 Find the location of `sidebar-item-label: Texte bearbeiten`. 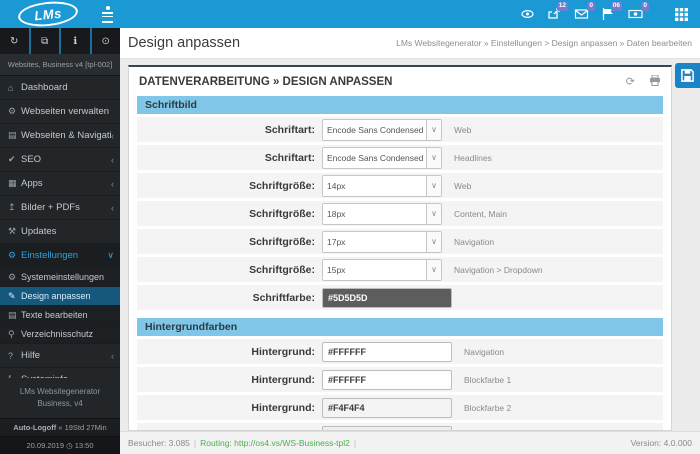

sidebar-item-label: Texte bearbeiten is located at coordinates (54, 315).